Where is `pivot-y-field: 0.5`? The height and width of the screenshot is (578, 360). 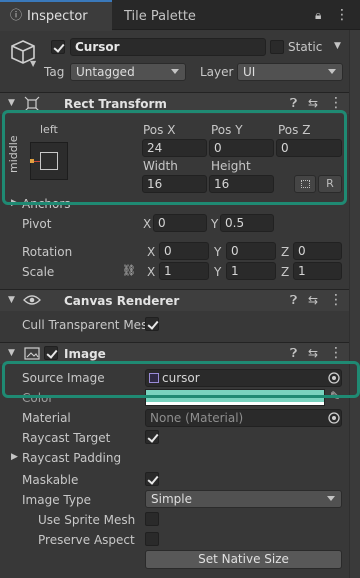 pivot-y-field: 0.5 is located at coordinates (247, 223).